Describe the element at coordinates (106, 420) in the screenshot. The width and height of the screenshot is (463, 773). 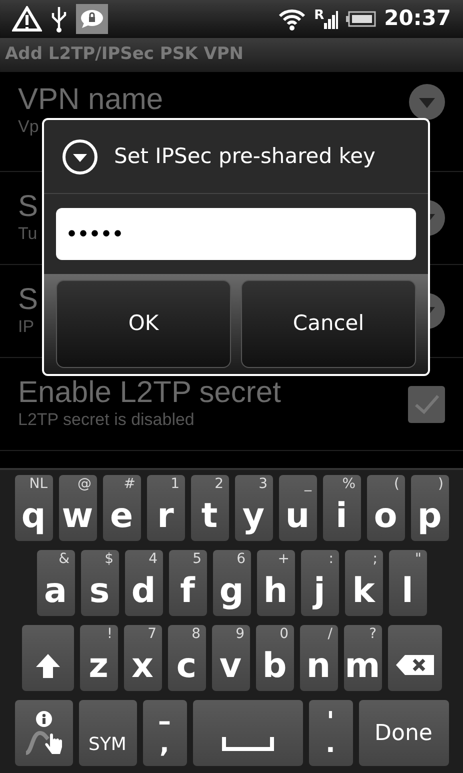
I see `setting-summary: L2TP secret is disabled` at that location.